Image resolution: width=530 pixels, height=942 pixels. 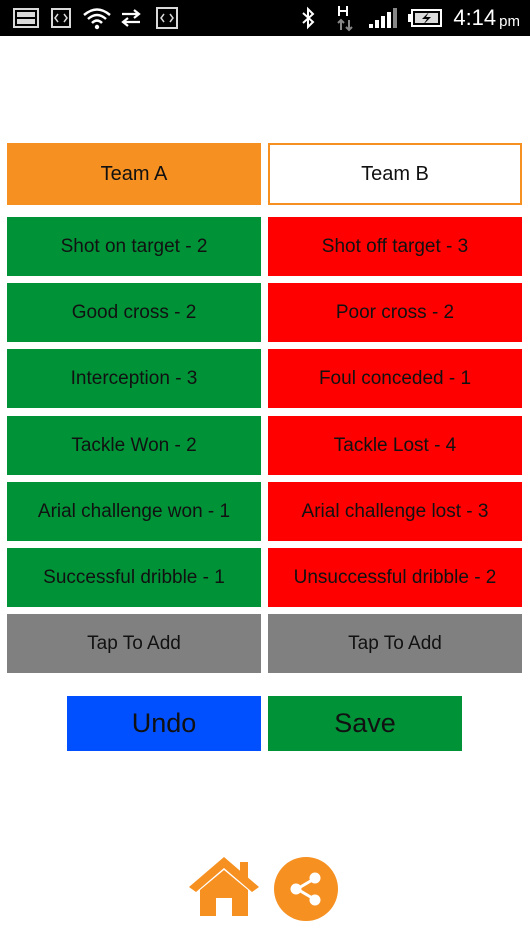 What do you see at coordinates (509, 21) in the screenshot?
I see `clock-ampm: pm` at bounding box center [509, 21].